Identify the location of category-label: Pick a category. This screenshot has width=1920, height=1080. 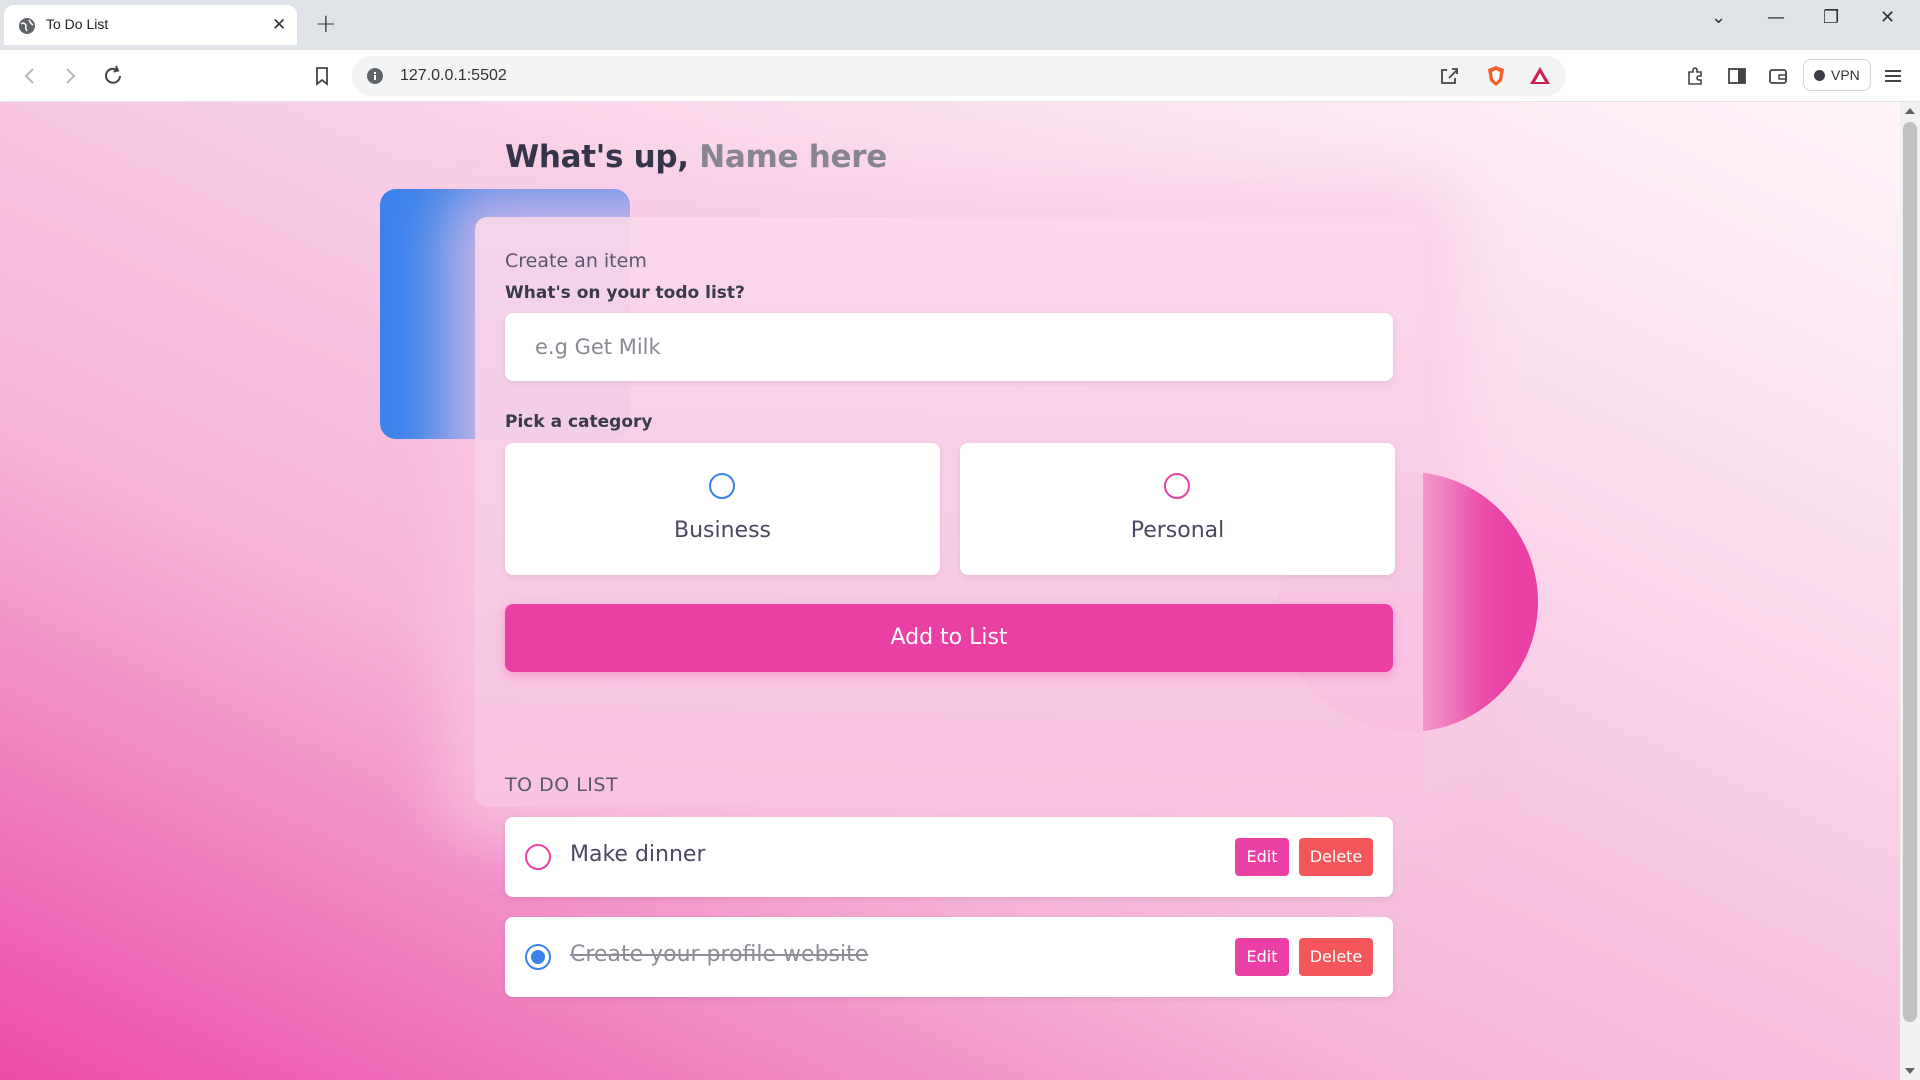
(579, 422).